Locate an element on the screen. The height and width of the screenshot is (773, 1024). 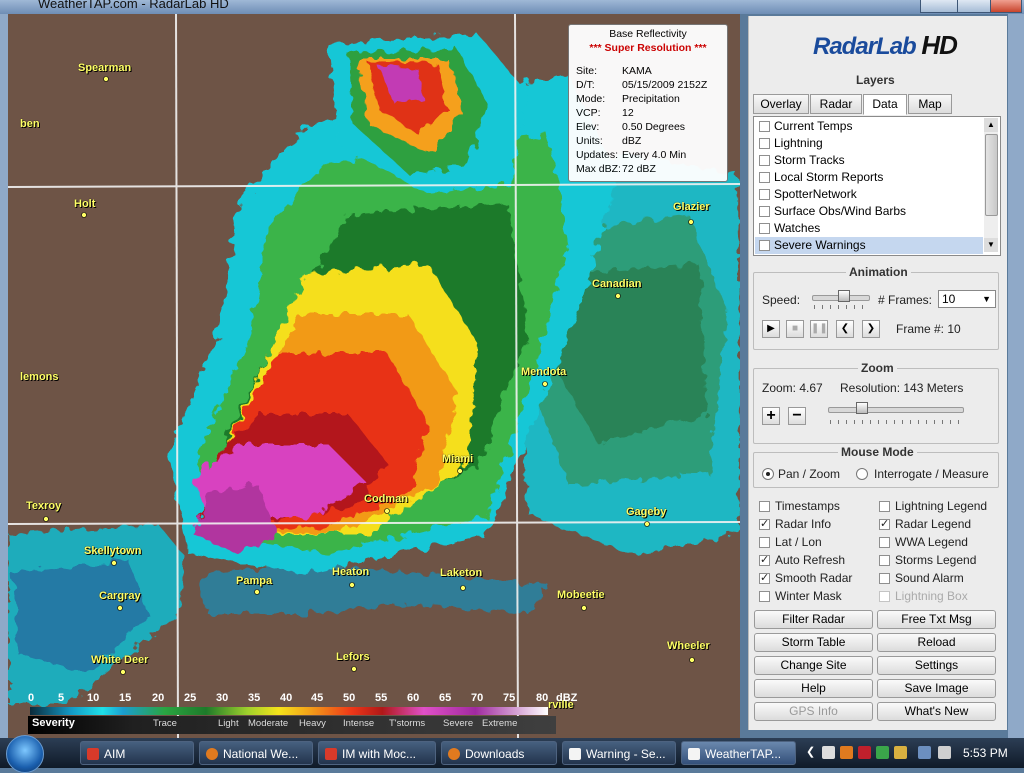
gps-info-button: GPS Info is located at coordinates (813, 711).